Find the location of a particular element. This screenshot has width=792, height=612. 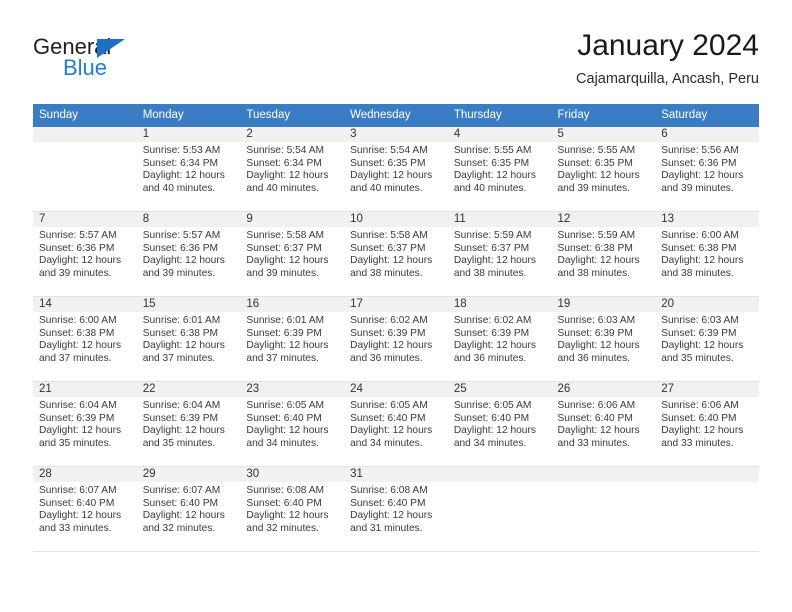

day-number: 11 is located at coordinates (499, 219).